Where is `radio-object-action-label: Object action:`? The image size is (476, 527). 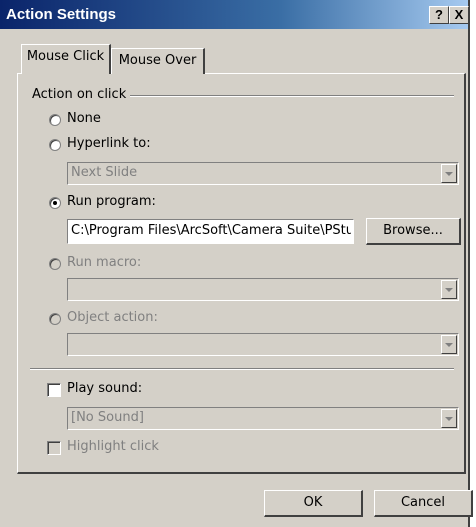 radio-object-action-label: Object action: is located at coordinates (112, 317).